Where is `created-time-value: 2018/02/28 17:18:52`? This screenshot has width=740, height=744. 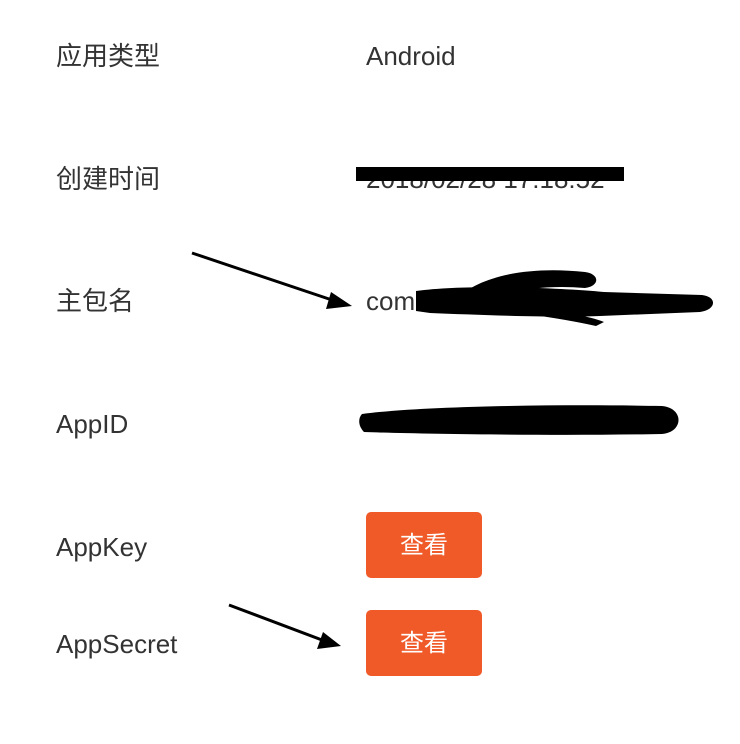
created-time-value: 2018/02/28 17:18:52 is located at coordinates (485, 179).